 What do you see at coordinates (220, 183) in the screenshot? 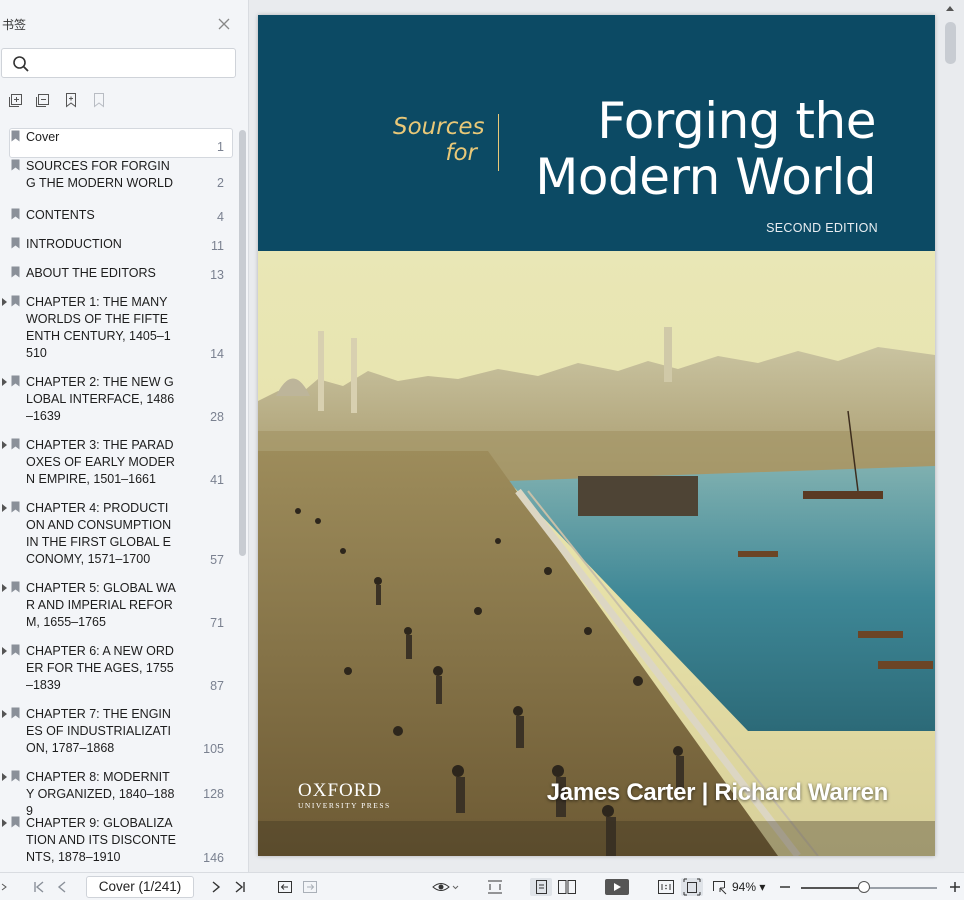
I see `bookmark-page-number: 2` at bounding box center [220, 183].